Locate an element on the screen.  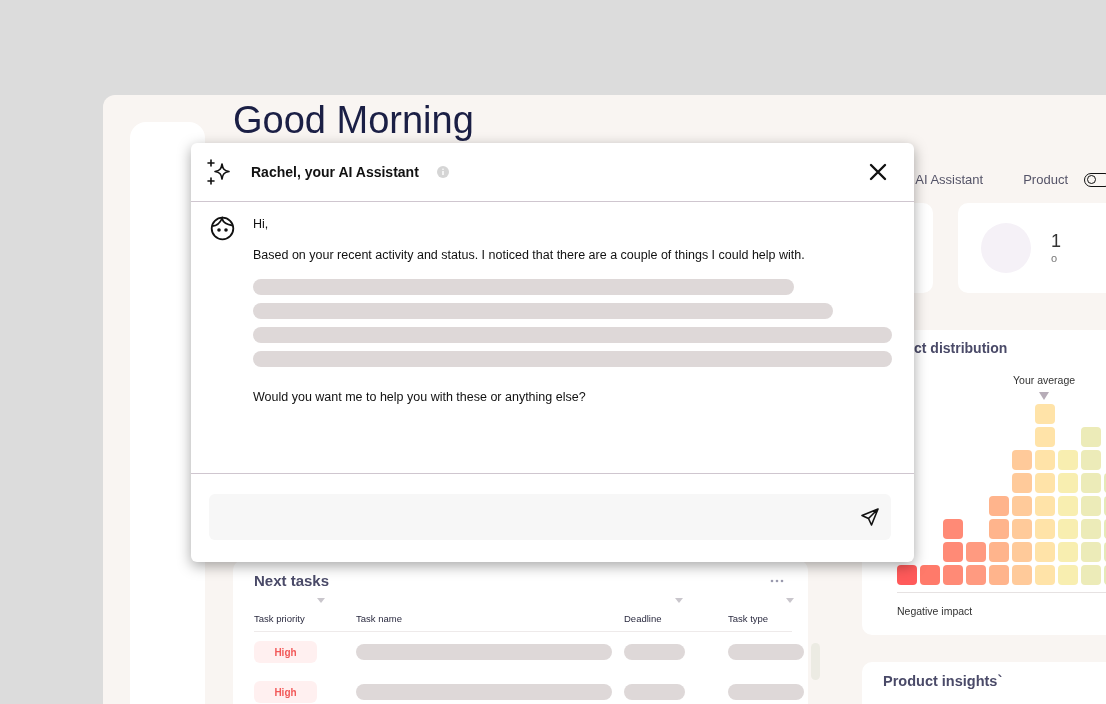
info-icon is located at coordinates (442, 172).